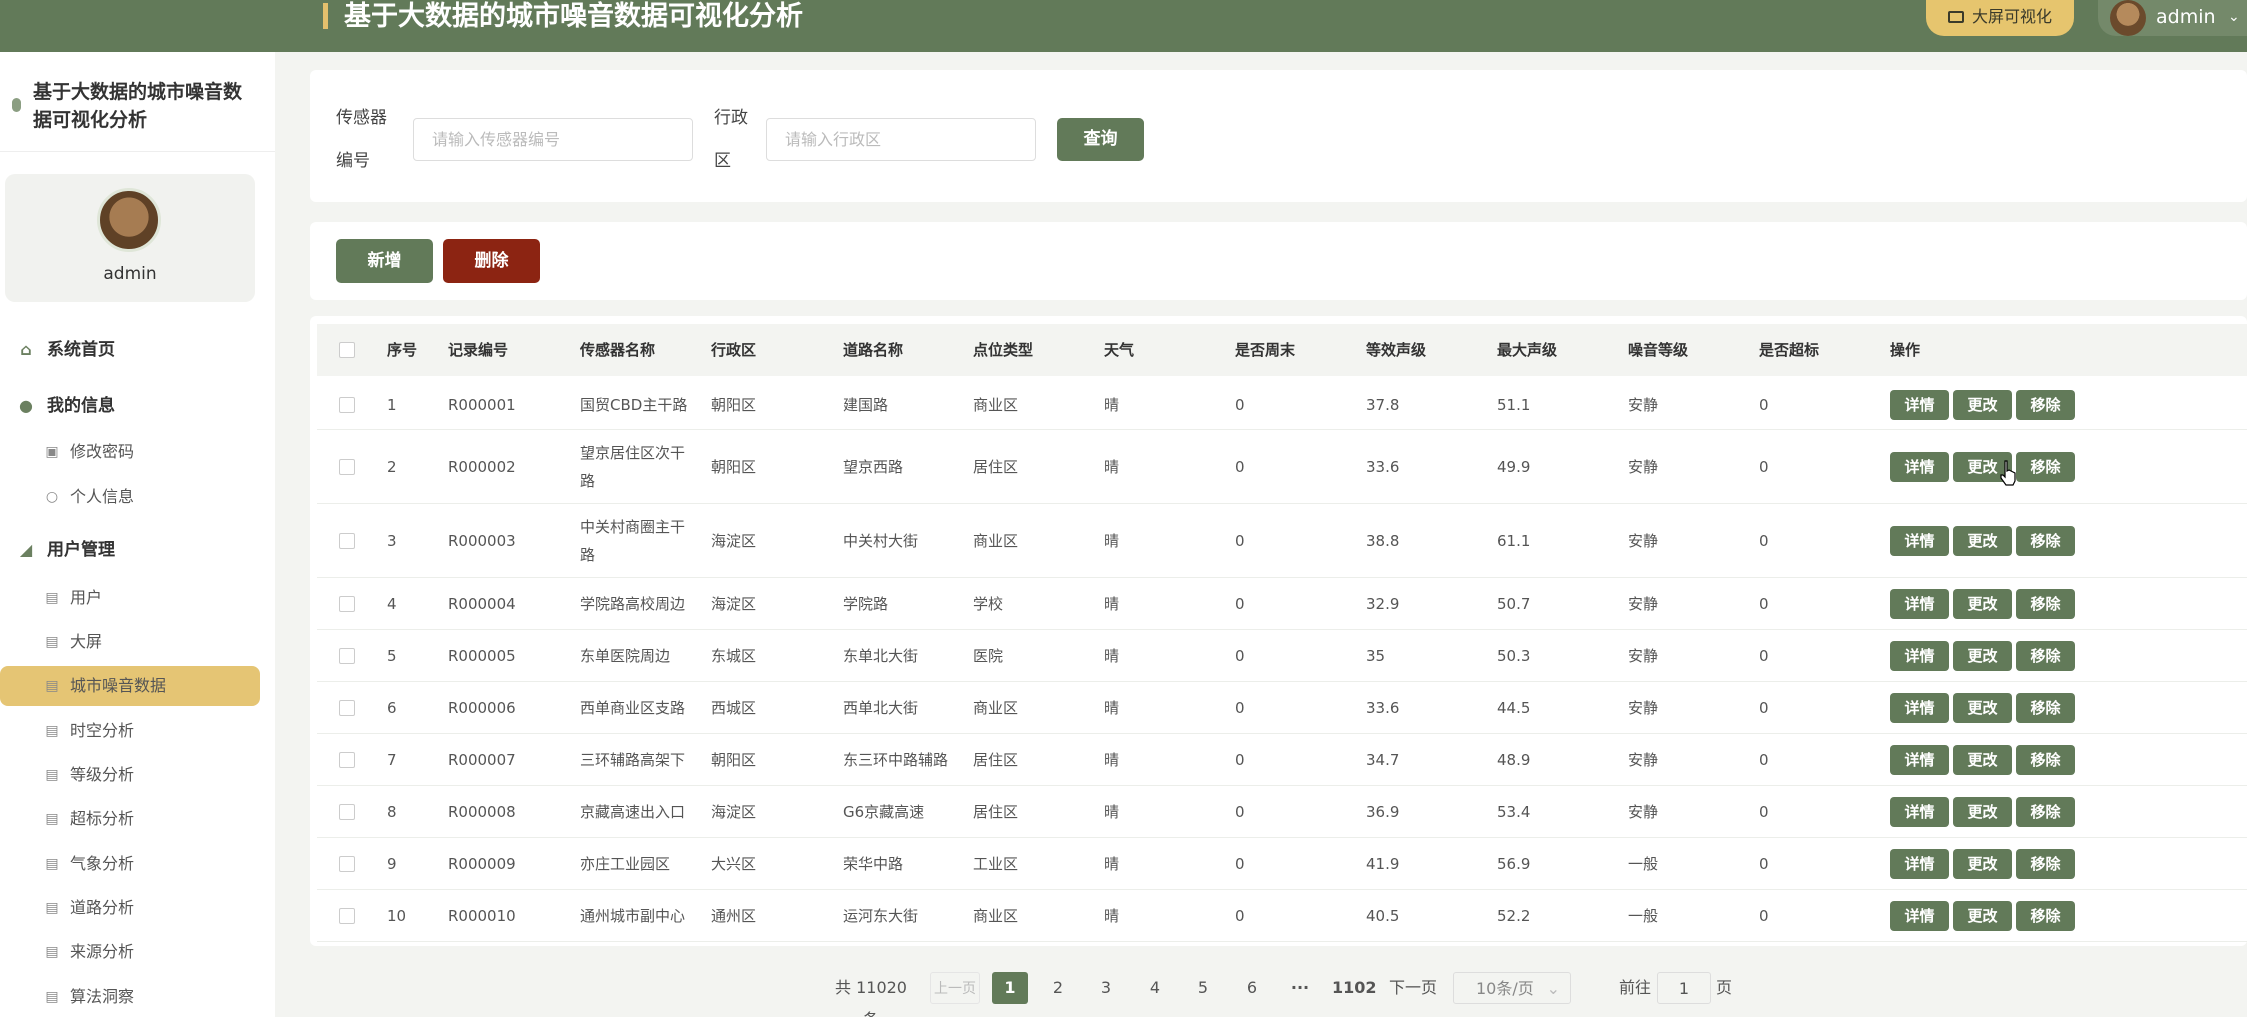  What do you see at coordinates (553, 139) in the screenshot?
I see `sensor-id-input` at bounding box center [553, 139].